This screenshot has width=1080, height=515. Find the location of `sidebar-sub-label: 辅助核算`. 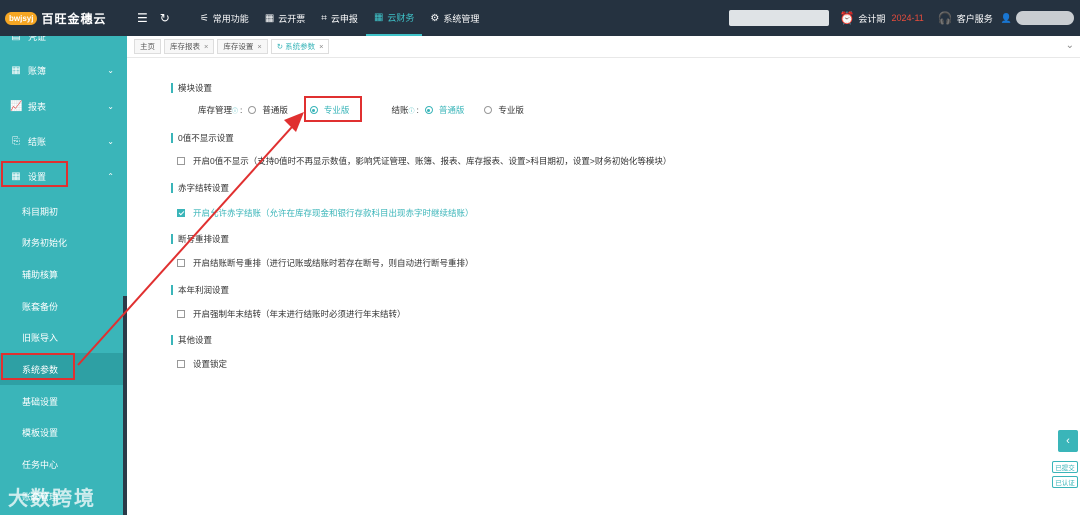

sidebar-sub-label: 辅助核算 is located at coordinates (40, 274).